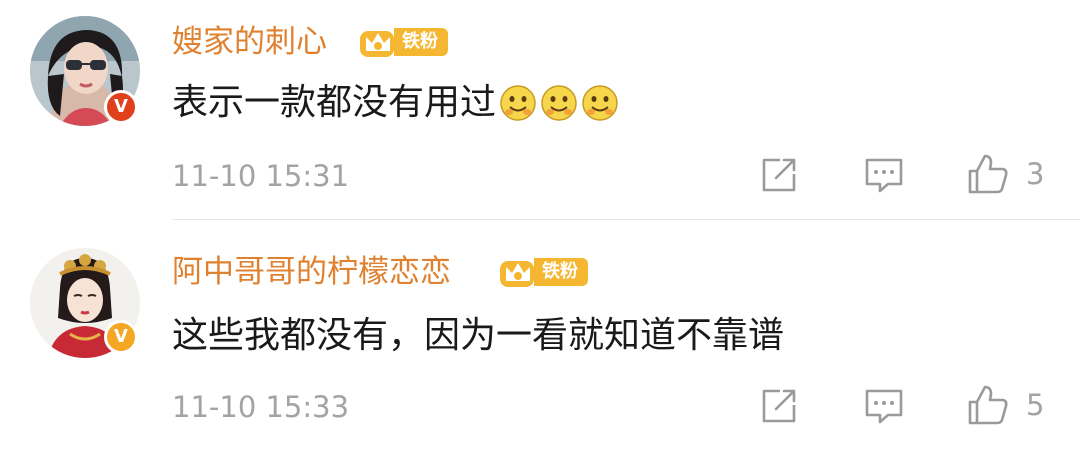 This screenshot has width=1080, height=455. I want to click on like-button: 5, so click(1005, 405).